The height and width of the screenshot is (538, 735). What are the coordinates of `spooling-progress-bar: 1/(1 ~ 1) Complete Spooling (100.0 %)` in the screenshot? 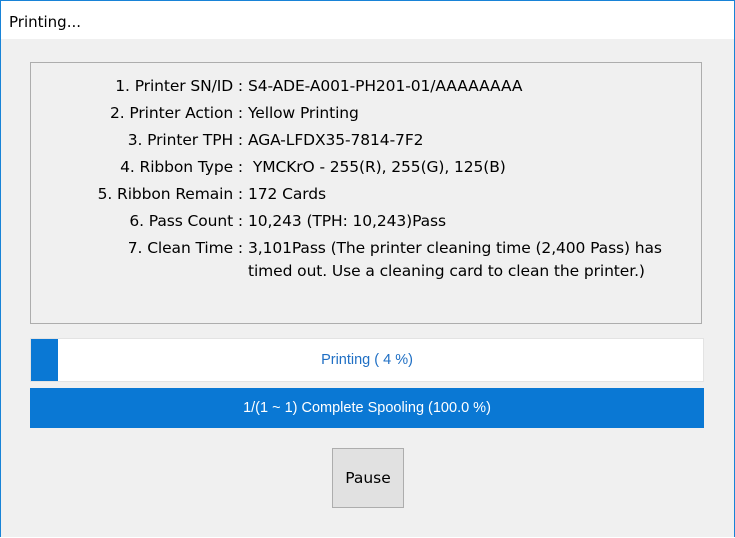 It's located at (367, 408).